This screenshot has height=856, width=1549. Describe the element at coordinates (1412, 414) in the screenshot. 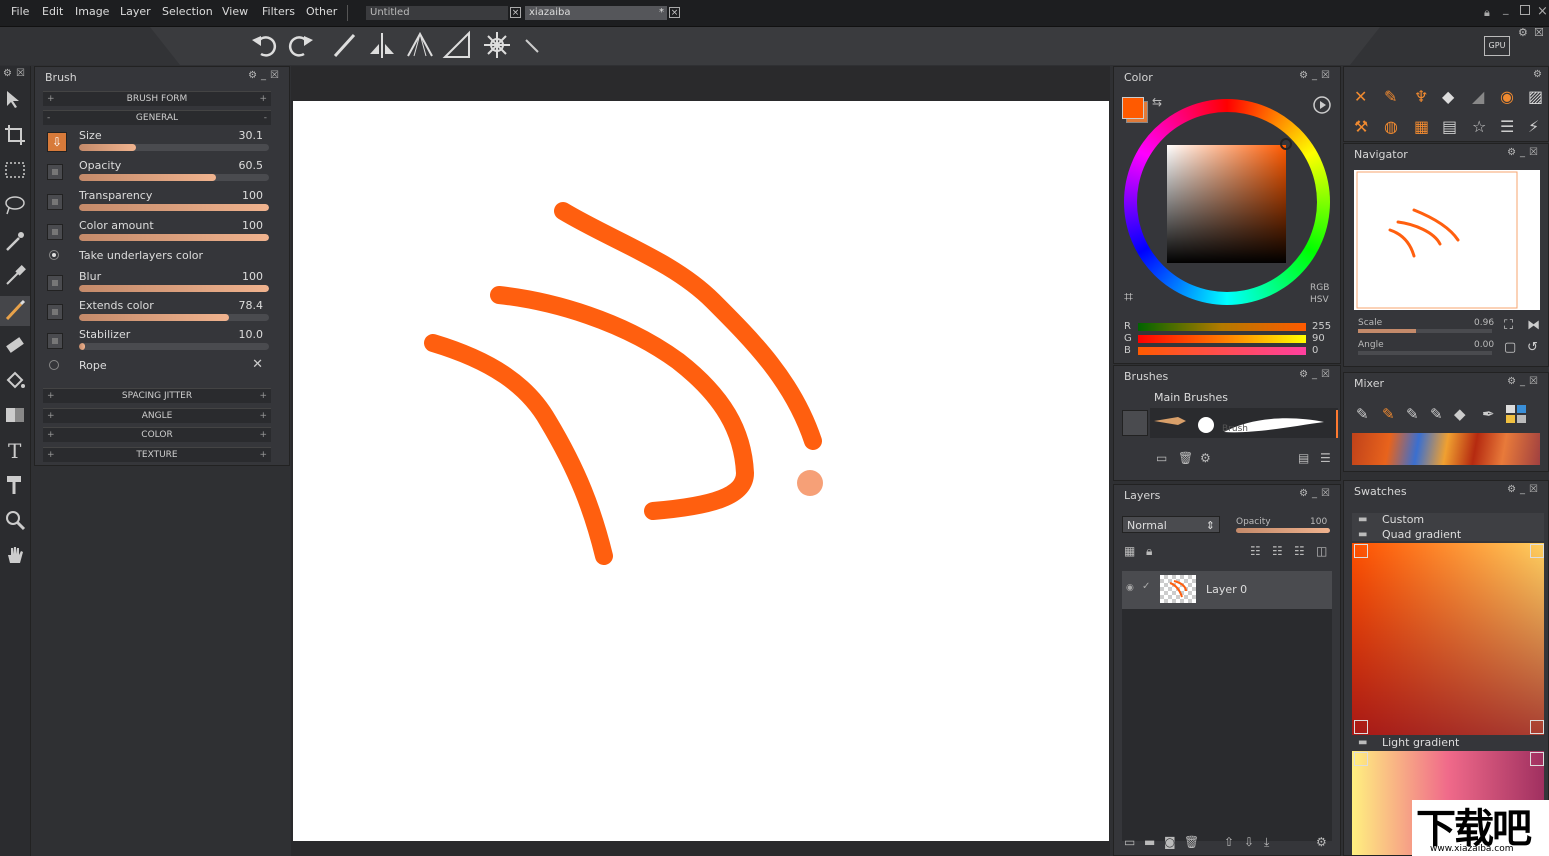

I see `mixer-blend-icon: ✎` at that location.